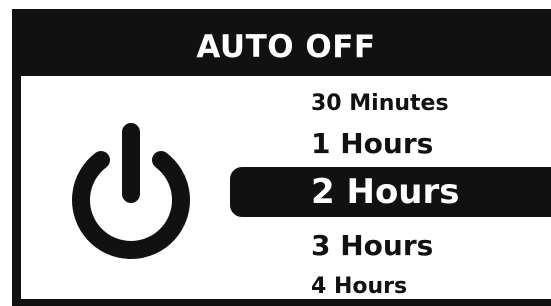 This screenshot has height=306, width=551. Describe the element at coordinates (372, 144) in the screenshot. I see `option-1-hours: 1 Hours` at that location.